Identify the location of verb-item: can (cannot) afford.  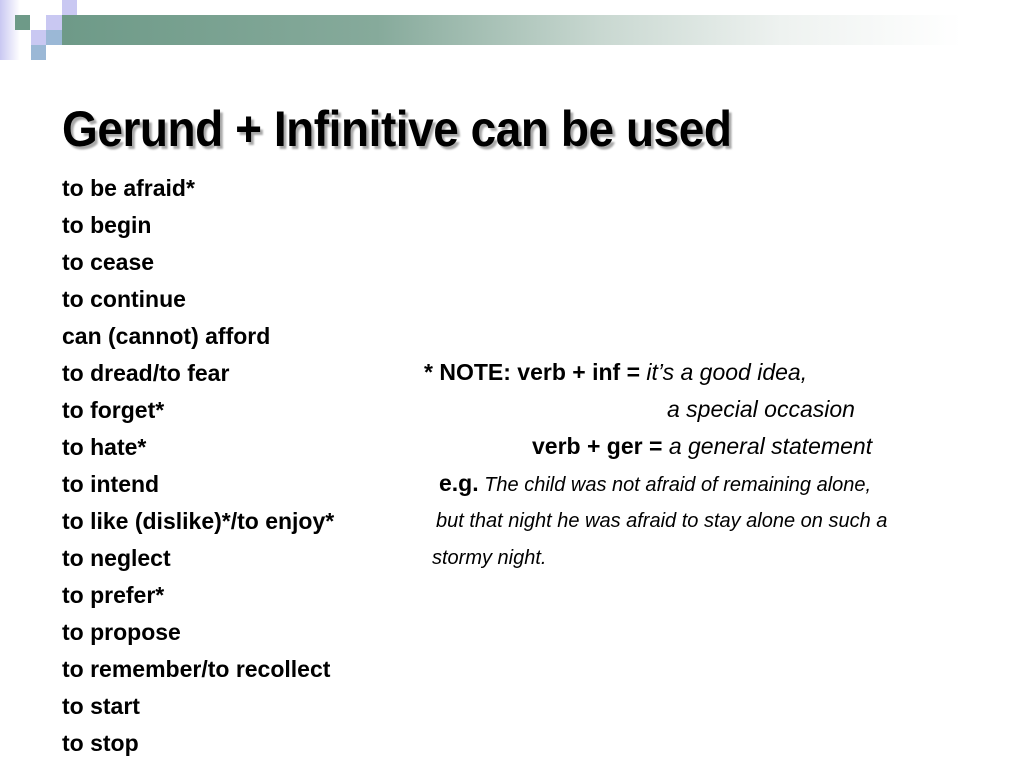
(166, 336).